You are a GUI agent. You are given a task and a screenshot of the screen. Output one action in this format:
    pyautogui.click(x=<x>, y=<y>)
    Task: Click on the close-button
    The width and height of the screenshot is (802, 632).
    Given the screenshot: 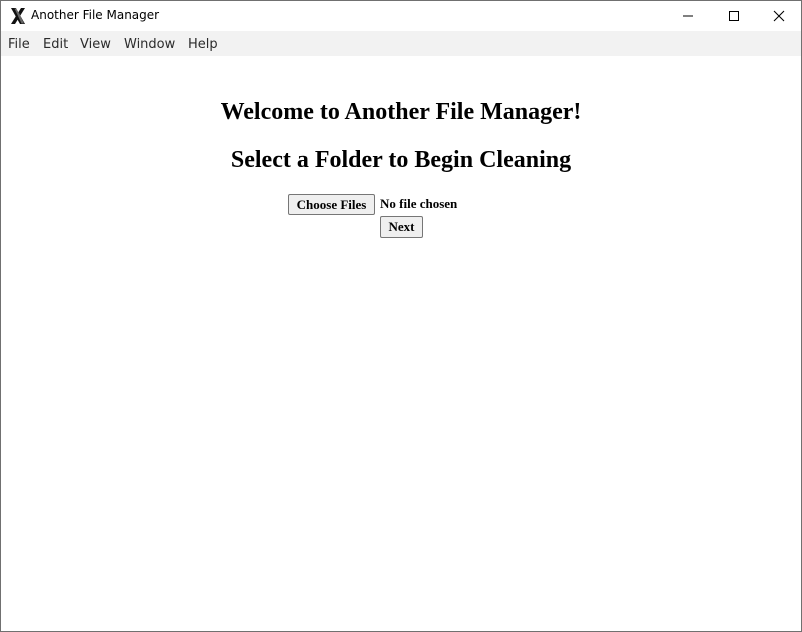 What is the action you would take?
    pyautogui.click(x=778, y=16)
    